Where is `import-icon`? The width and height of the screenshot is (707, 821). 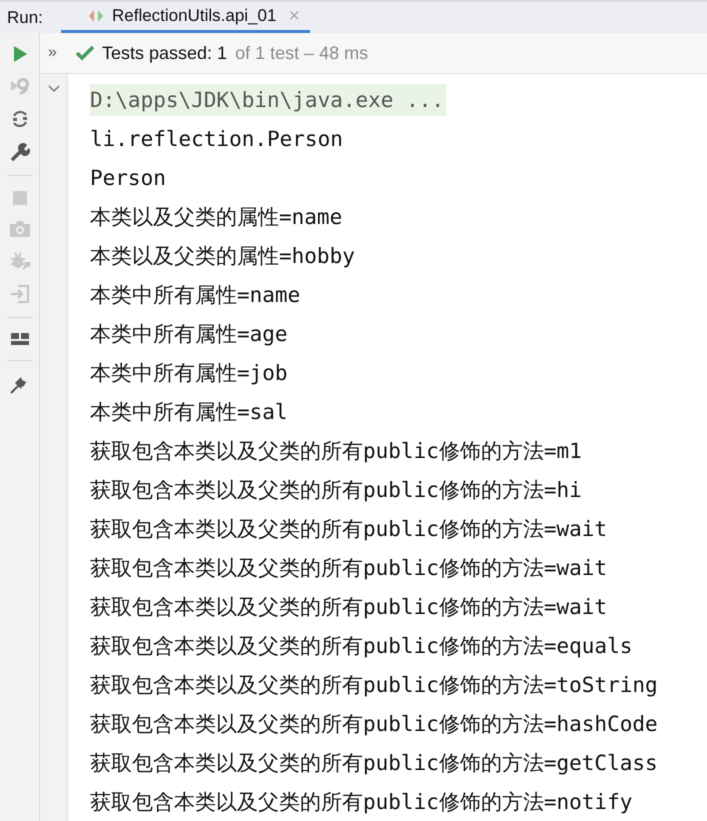
import-icon is located at coordinates (20, 294).